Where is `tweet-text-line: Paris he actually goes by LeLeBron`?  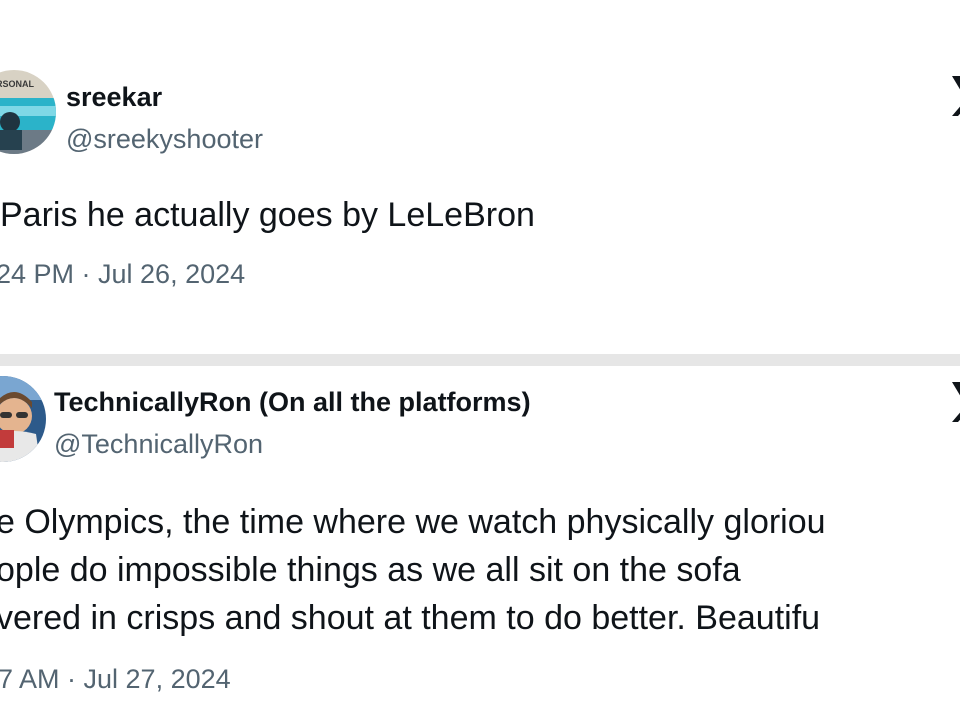
tweet-text-line: Paris he actually goes by LeLeBron is located at coordinates (267, 215).